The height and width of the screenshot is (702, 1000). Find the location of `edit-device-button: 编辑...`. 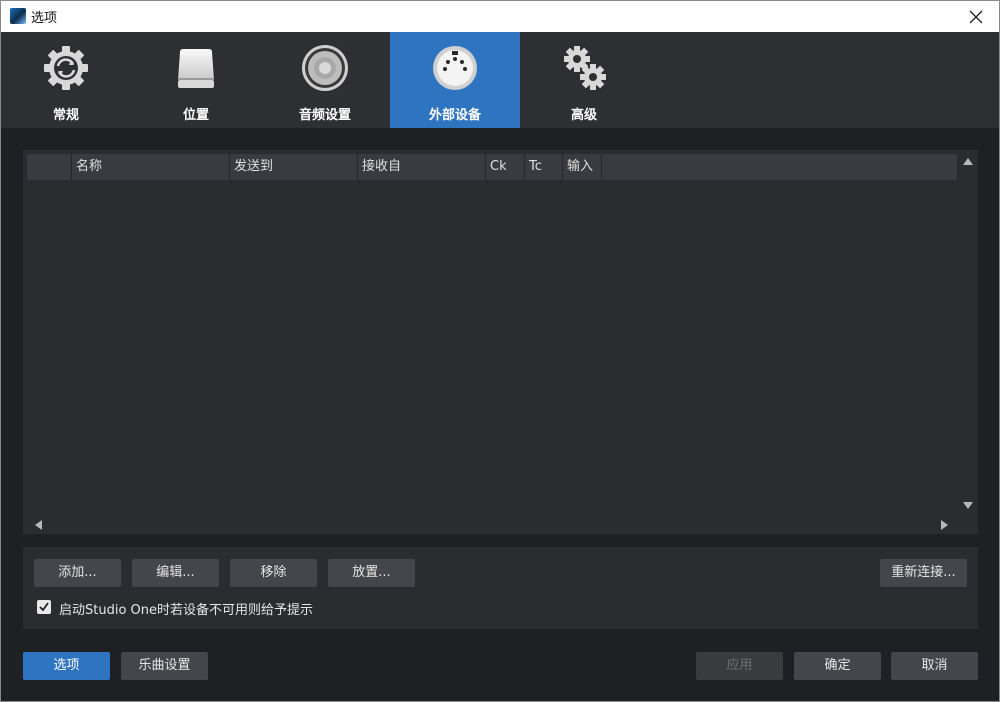

edit-device-button: 编辑... is located at coordinates (175, 573).